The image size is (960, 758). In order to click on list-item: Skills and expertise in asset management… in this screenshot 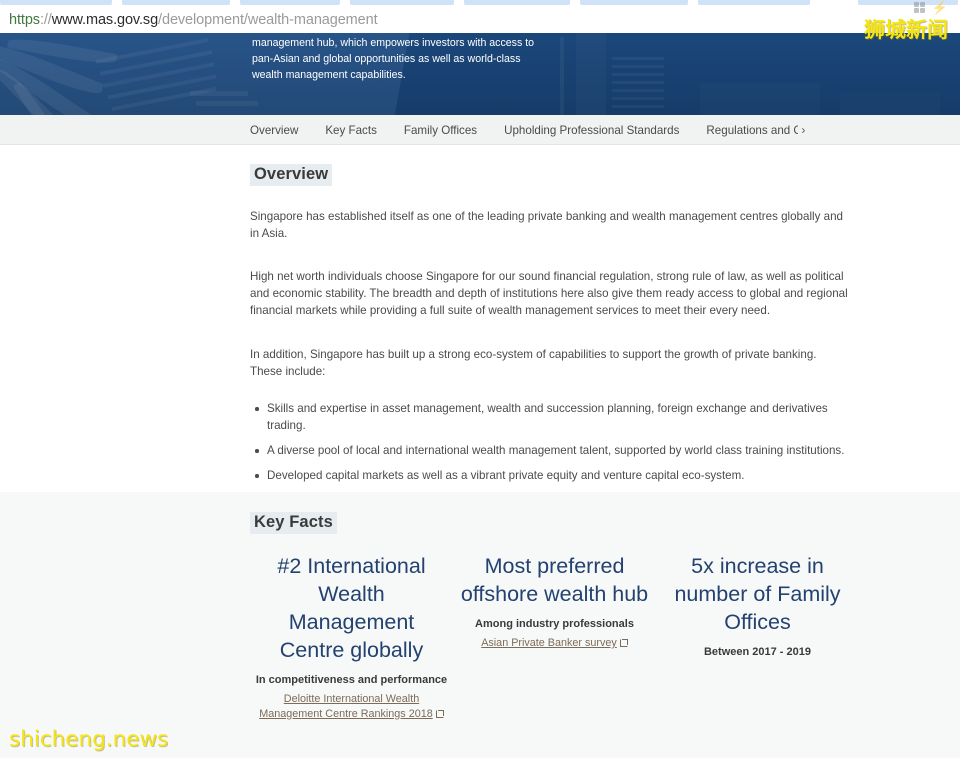, I will do `click(552, 417)`.